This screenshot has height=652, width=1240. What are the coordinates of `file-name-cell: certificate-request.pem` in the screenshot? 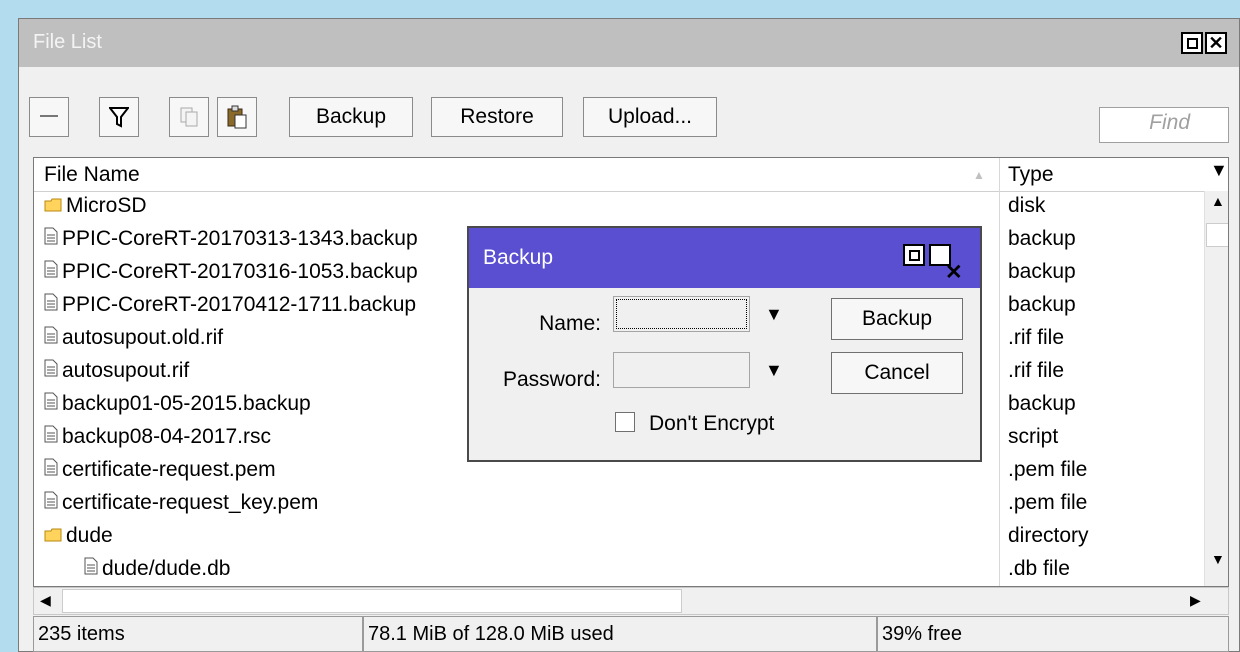 It's located at (160, 470).